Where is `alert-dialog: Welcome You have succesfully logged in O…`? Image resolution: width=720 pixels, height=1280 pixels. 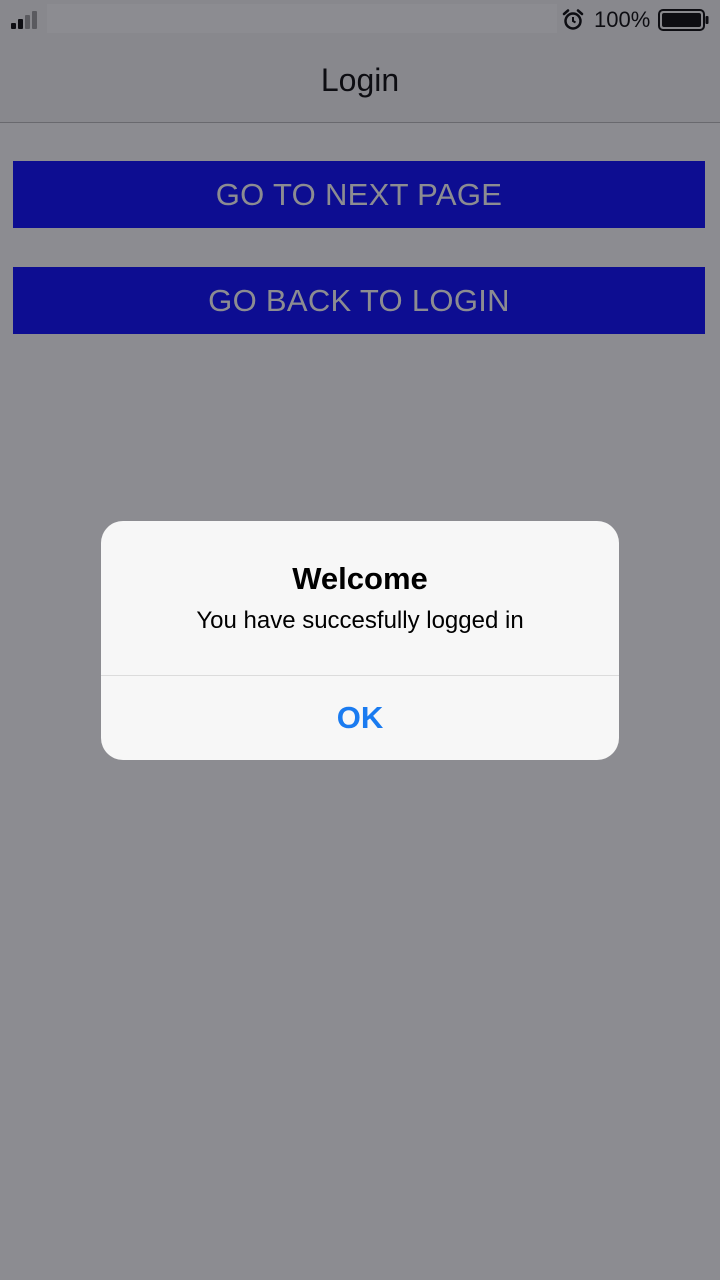 alert-dialog: Welcome You have succesfully logged in O… is located at coordinates (360, 640).